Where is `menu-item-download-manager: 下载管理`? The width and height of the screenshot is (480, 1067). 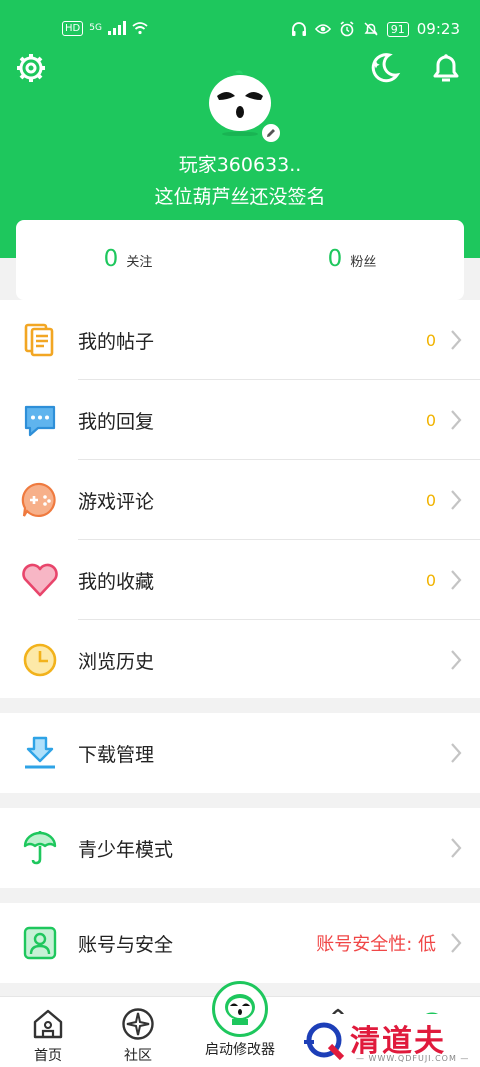 menu-item-download-manager: 下载管理 is located at coordinates (240, 753).